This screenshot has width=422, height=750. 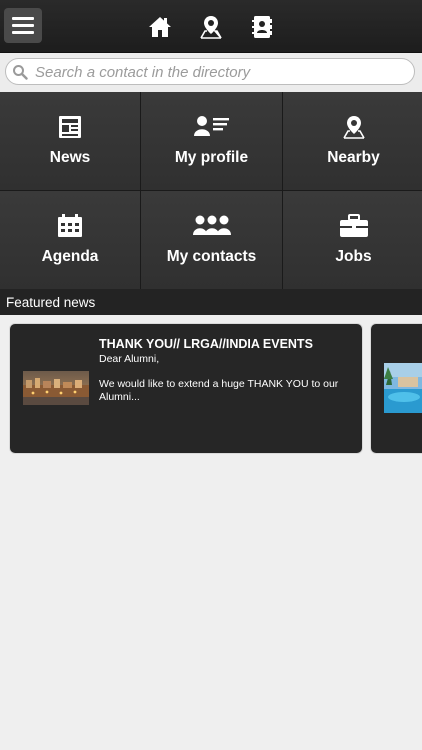 What do you see at coordinates (70, 240) in the screenshot?
I see `tile-agenda: Agenda` at bounding box center [70, 240].